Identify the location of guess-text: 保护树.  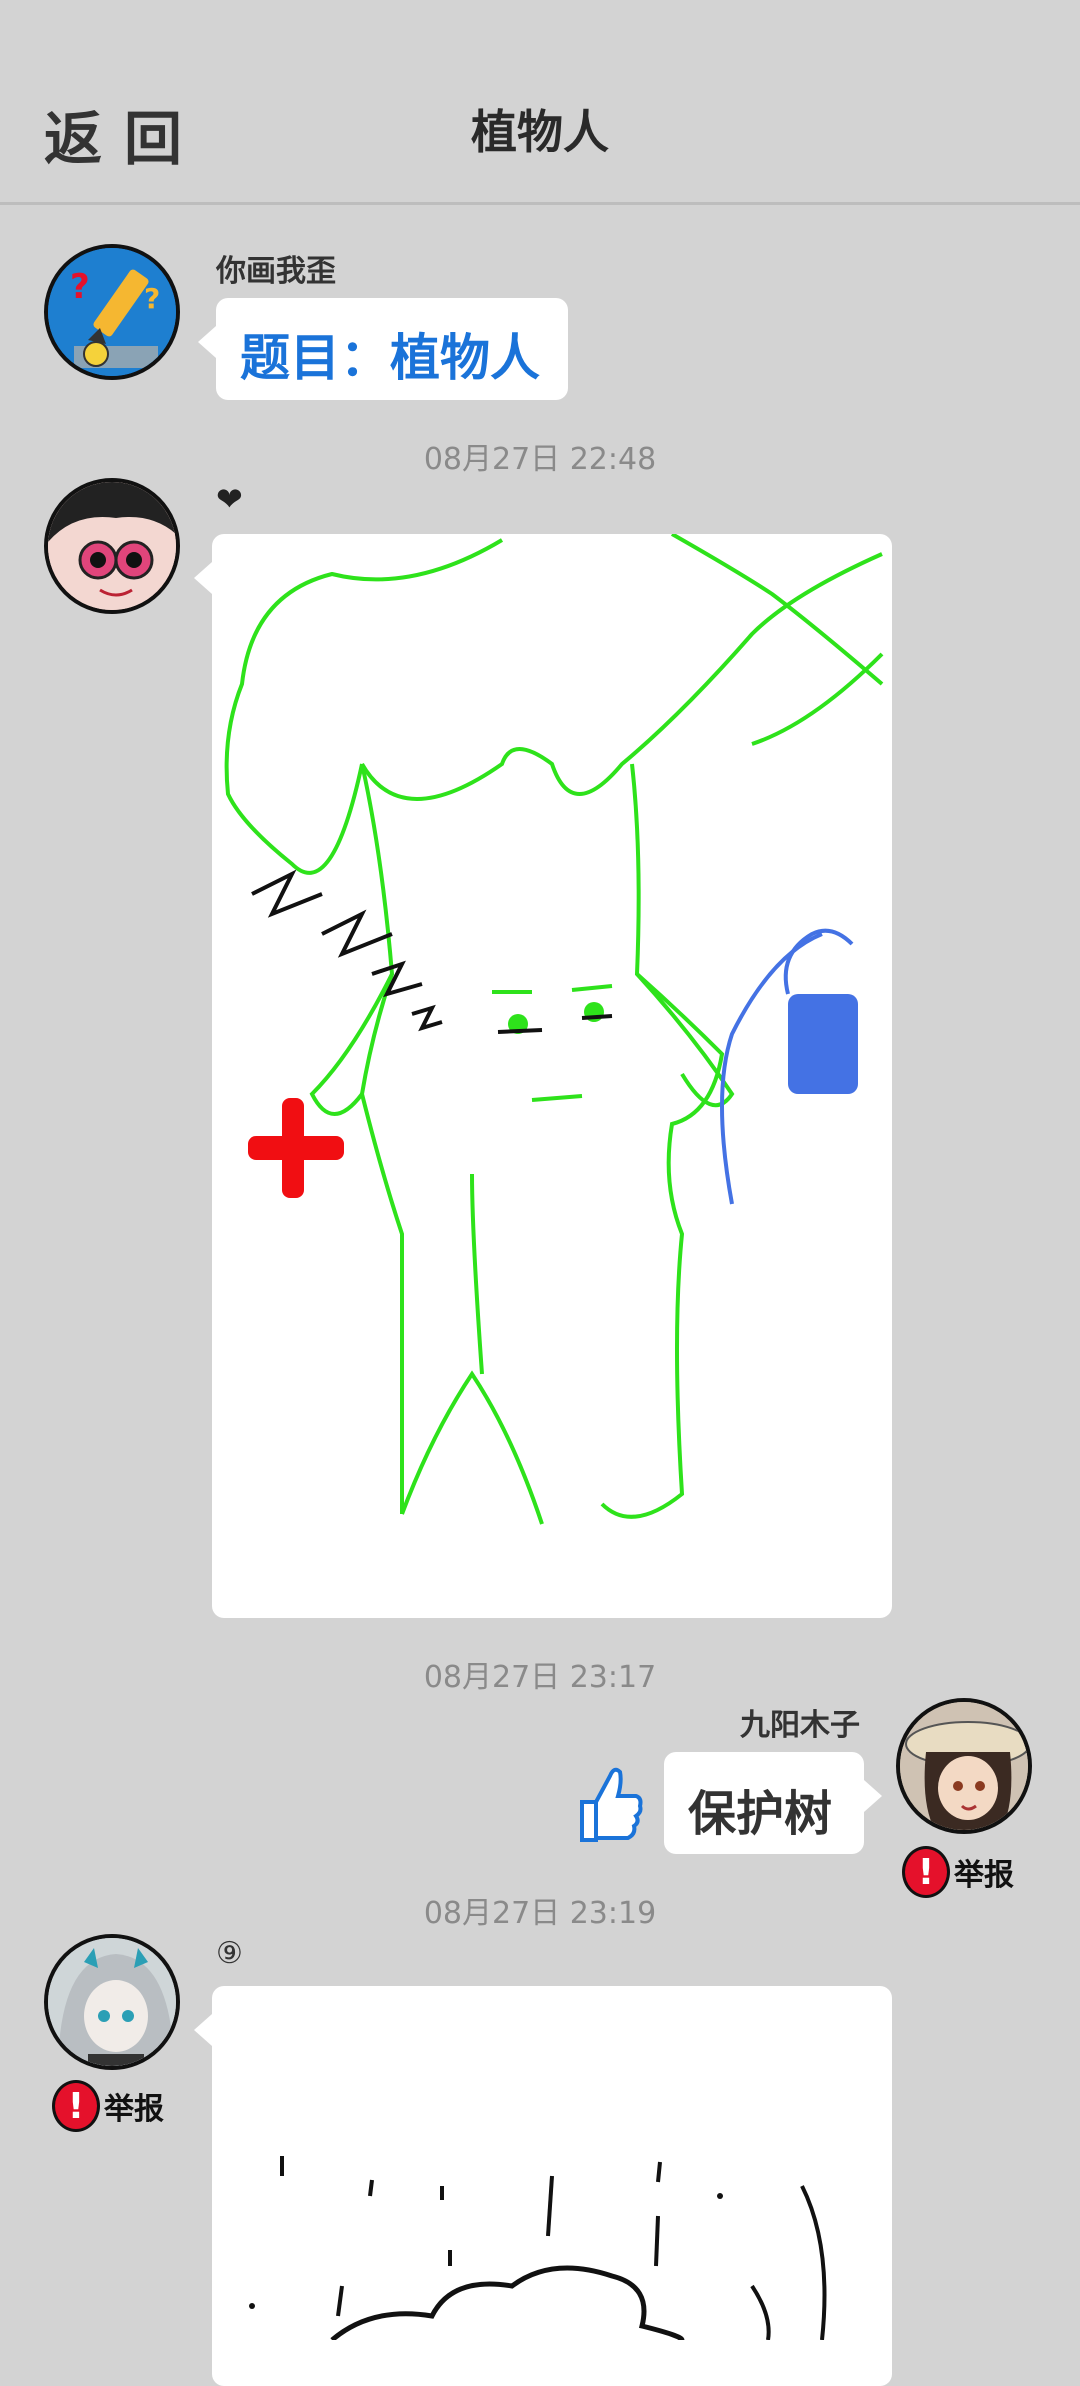
(760, 1814).